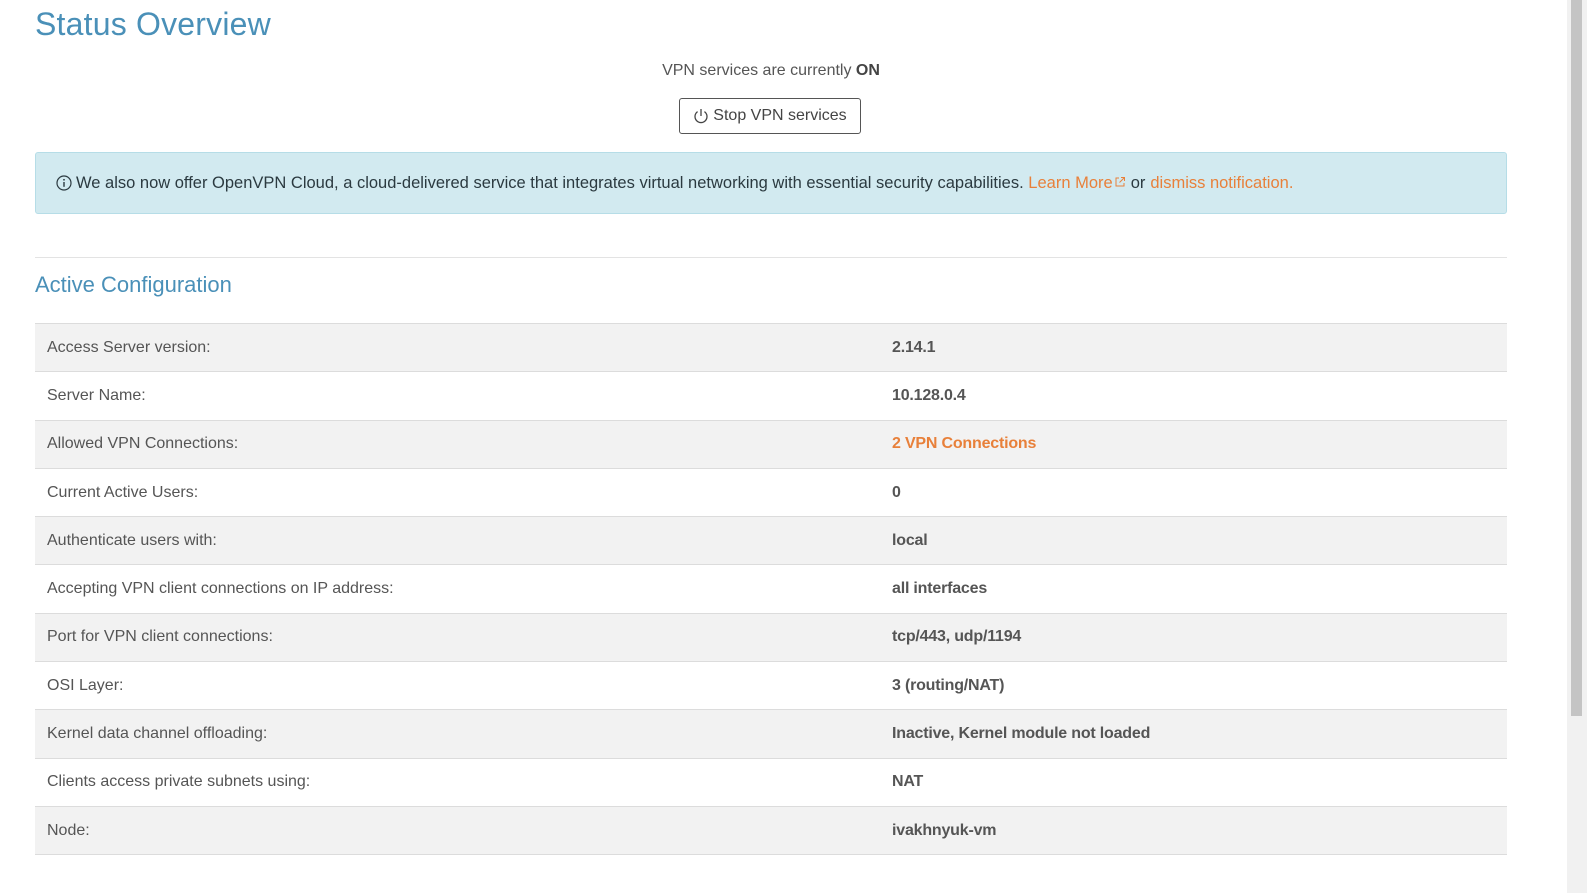 The width and height of the screenshot is (1587, 893). Describe the element at coordinates (757, 70) in the screenshot. I see `vpn-status-prefix: VPN services are currently` at that location.